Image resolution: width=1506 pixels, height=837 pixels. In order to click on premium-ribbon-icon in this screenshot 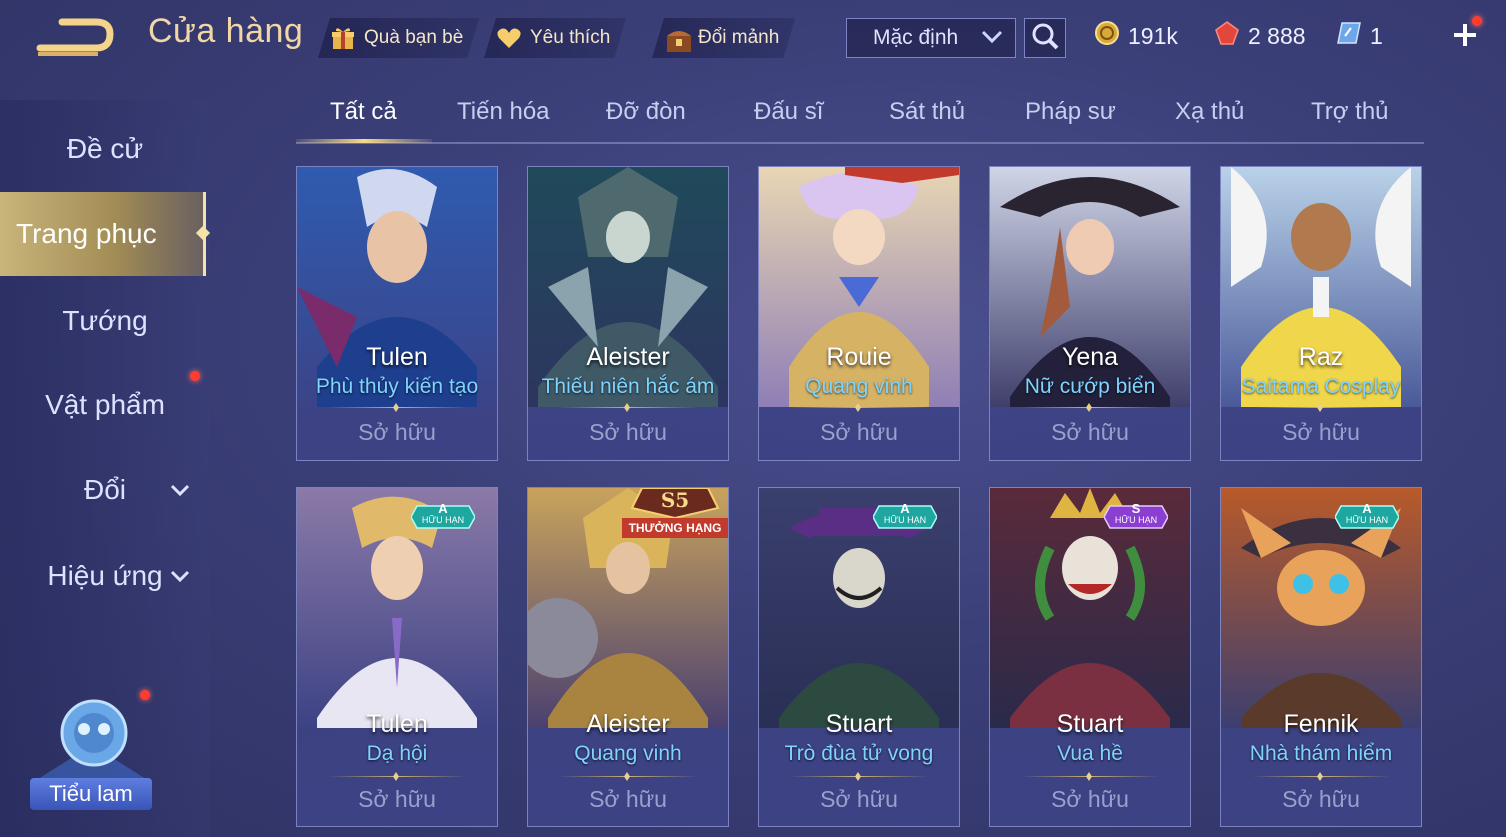, I will do `click(902, 175)`.